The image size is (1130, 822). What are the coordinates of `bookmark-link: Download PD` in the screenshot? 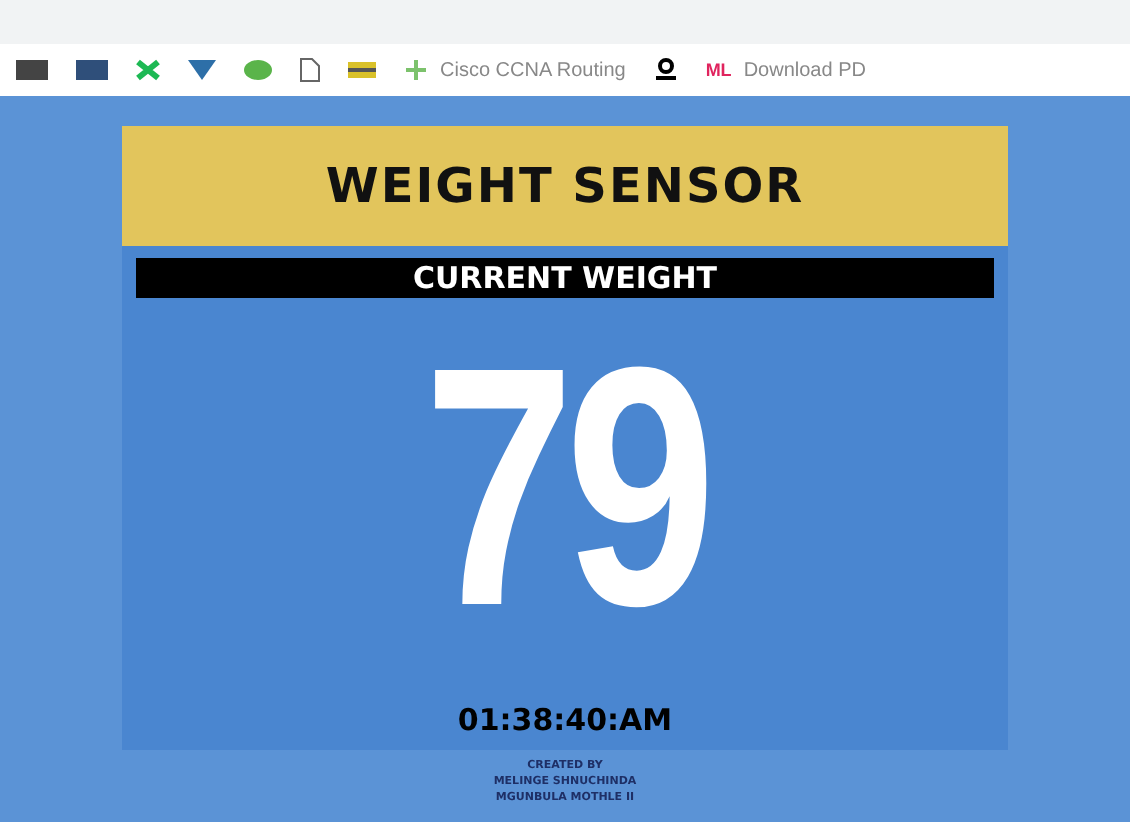 It's located at (804, 70).